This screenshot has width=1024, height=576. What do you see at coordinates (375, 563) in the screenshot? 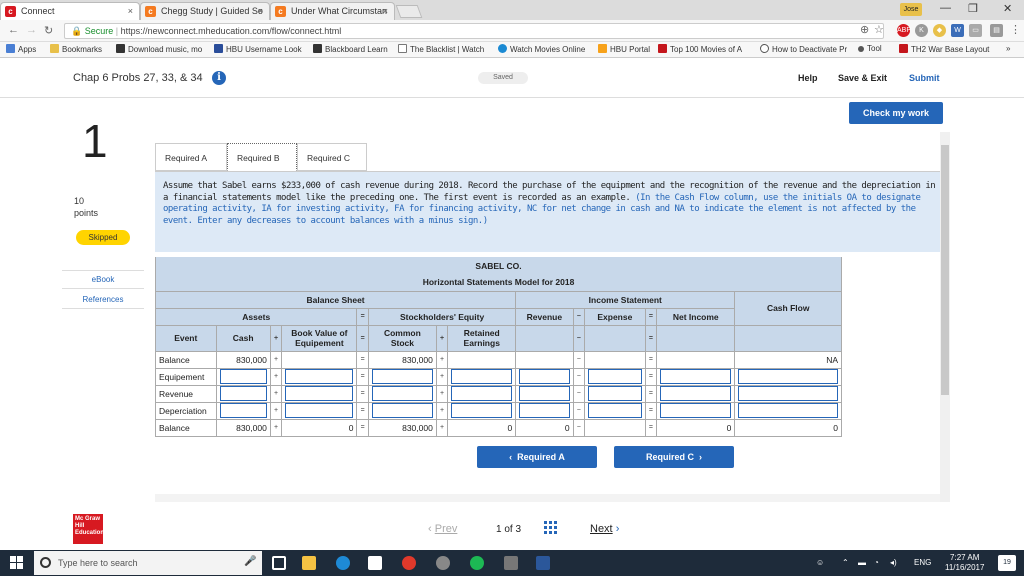
I see `store-icon` at bounding box center [375, 563].